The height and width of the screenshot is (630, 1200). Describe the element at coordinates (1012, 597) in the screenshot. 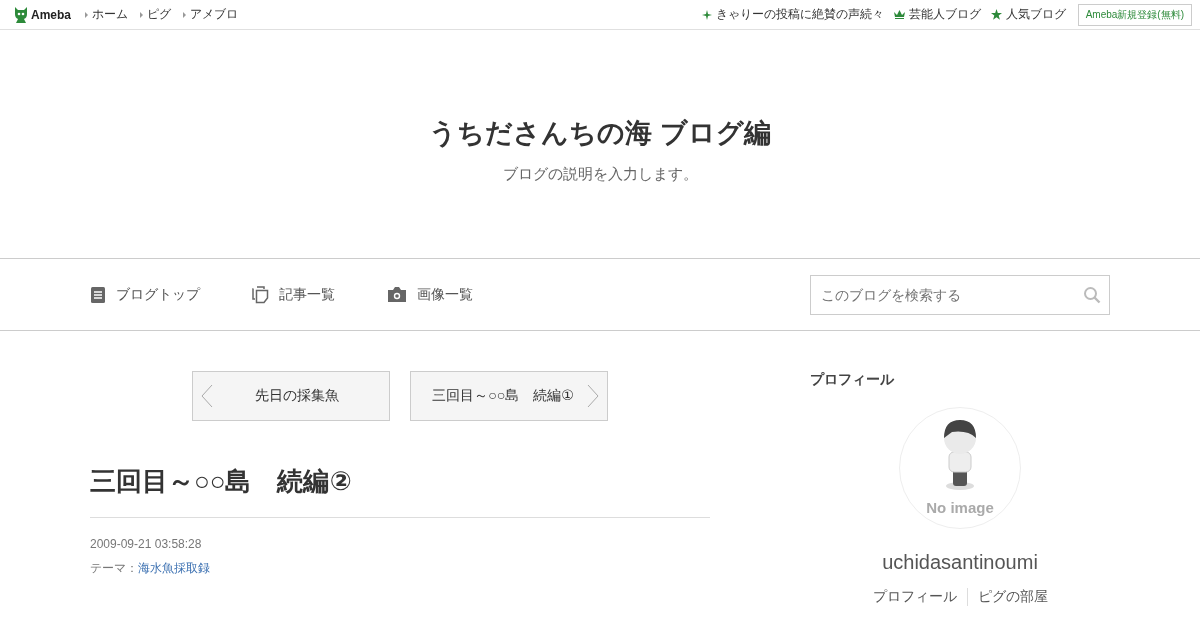

I see `profile-link: ピグの部屋` at that location.